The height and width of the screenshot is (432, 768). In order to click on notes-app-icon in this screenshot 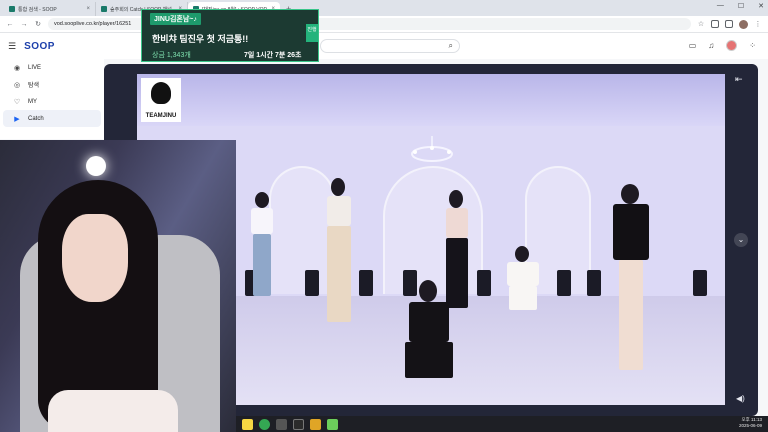, I will do `click(332, 424)`.